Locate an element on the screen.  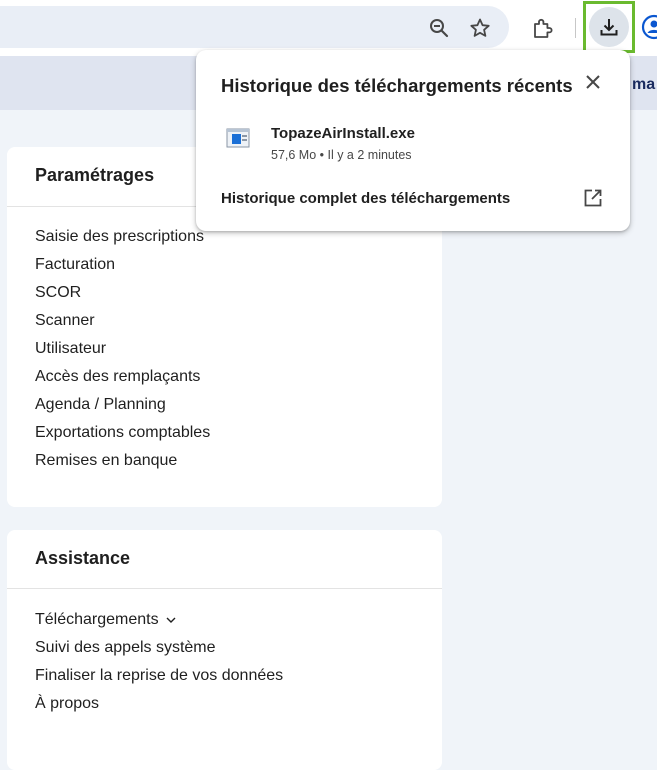
settings-link-utilisateur: Utilisateur is located at coordinates (122, 353).